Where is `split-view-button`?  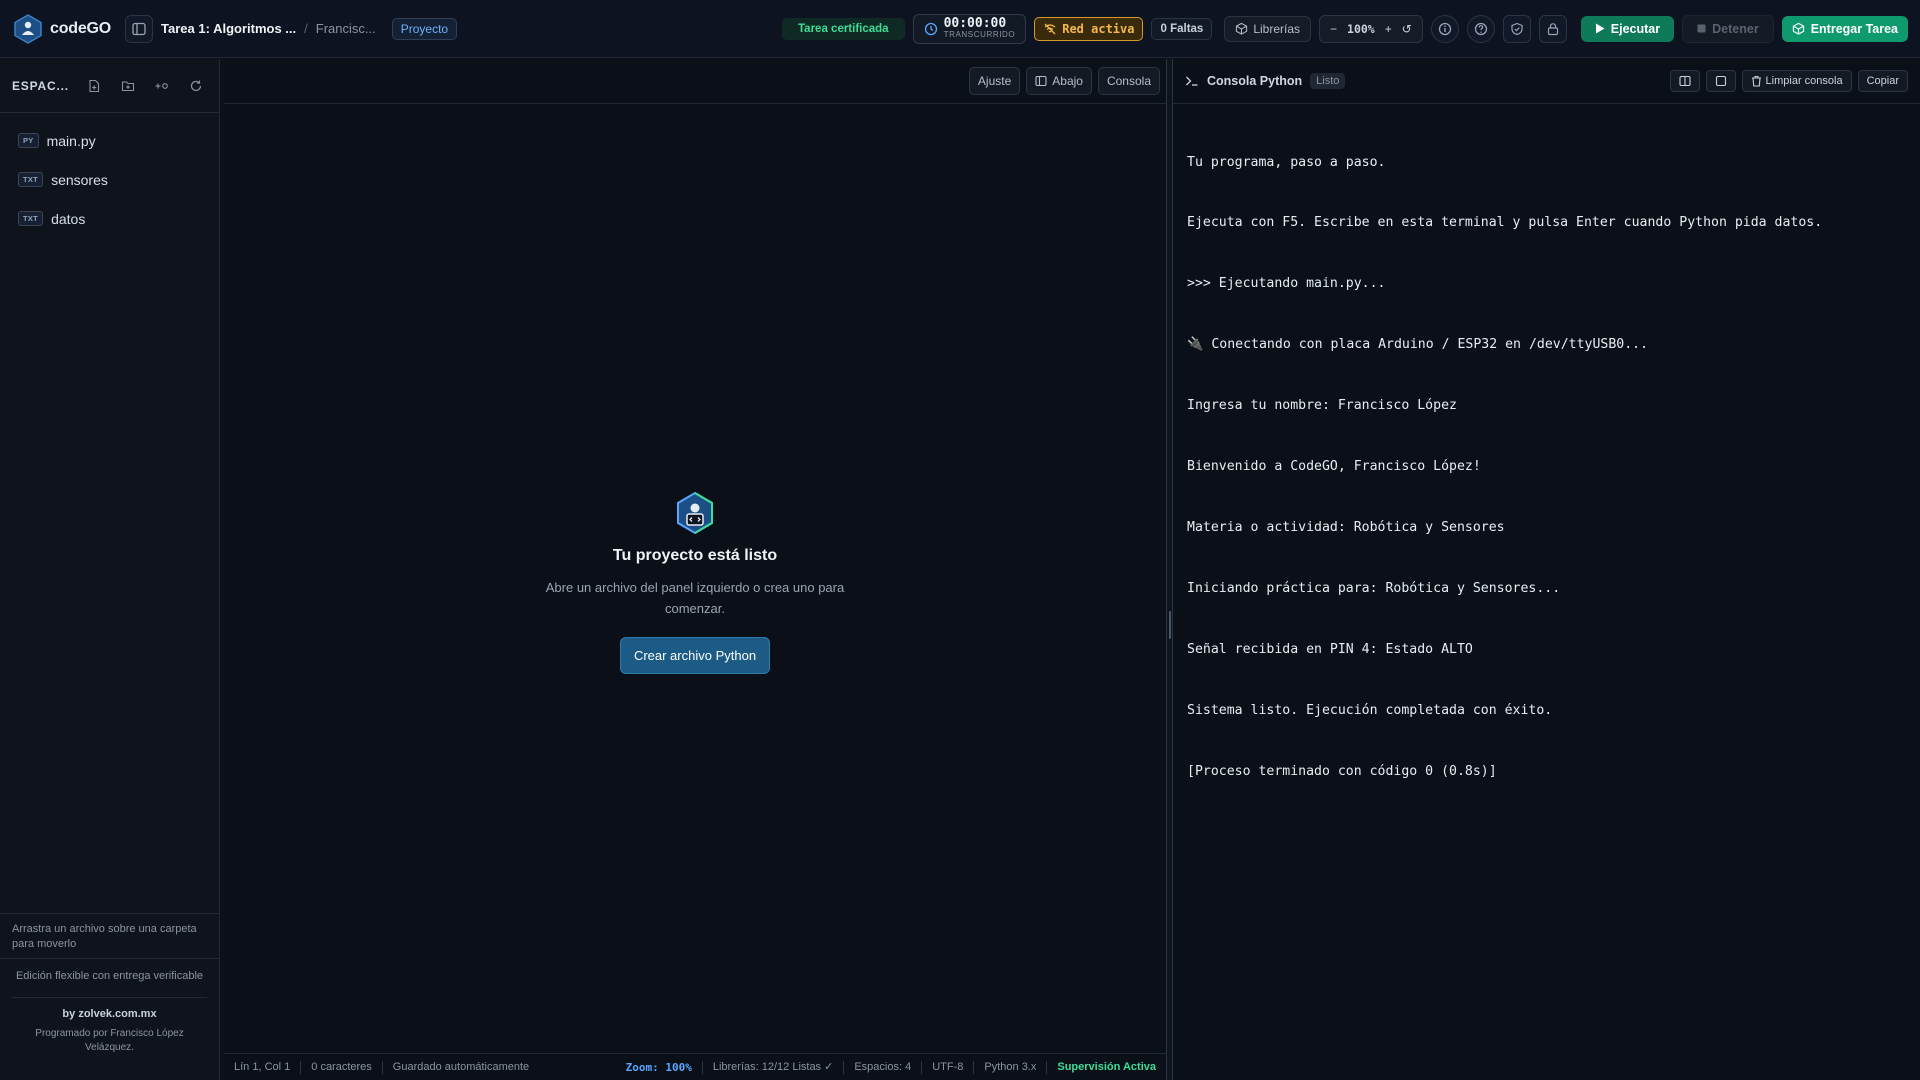 split-view-button is located at coordinates (1684, 81).